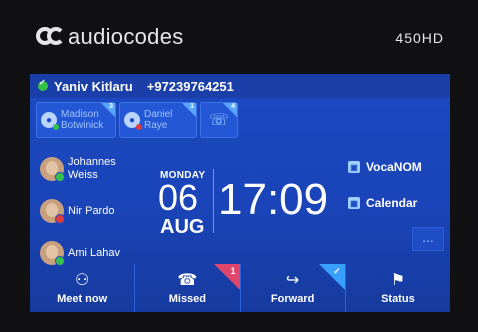 This screenshot has width=478, height=332. I want to click on audiocodes-logo: audiocodes, so click(110, 37).